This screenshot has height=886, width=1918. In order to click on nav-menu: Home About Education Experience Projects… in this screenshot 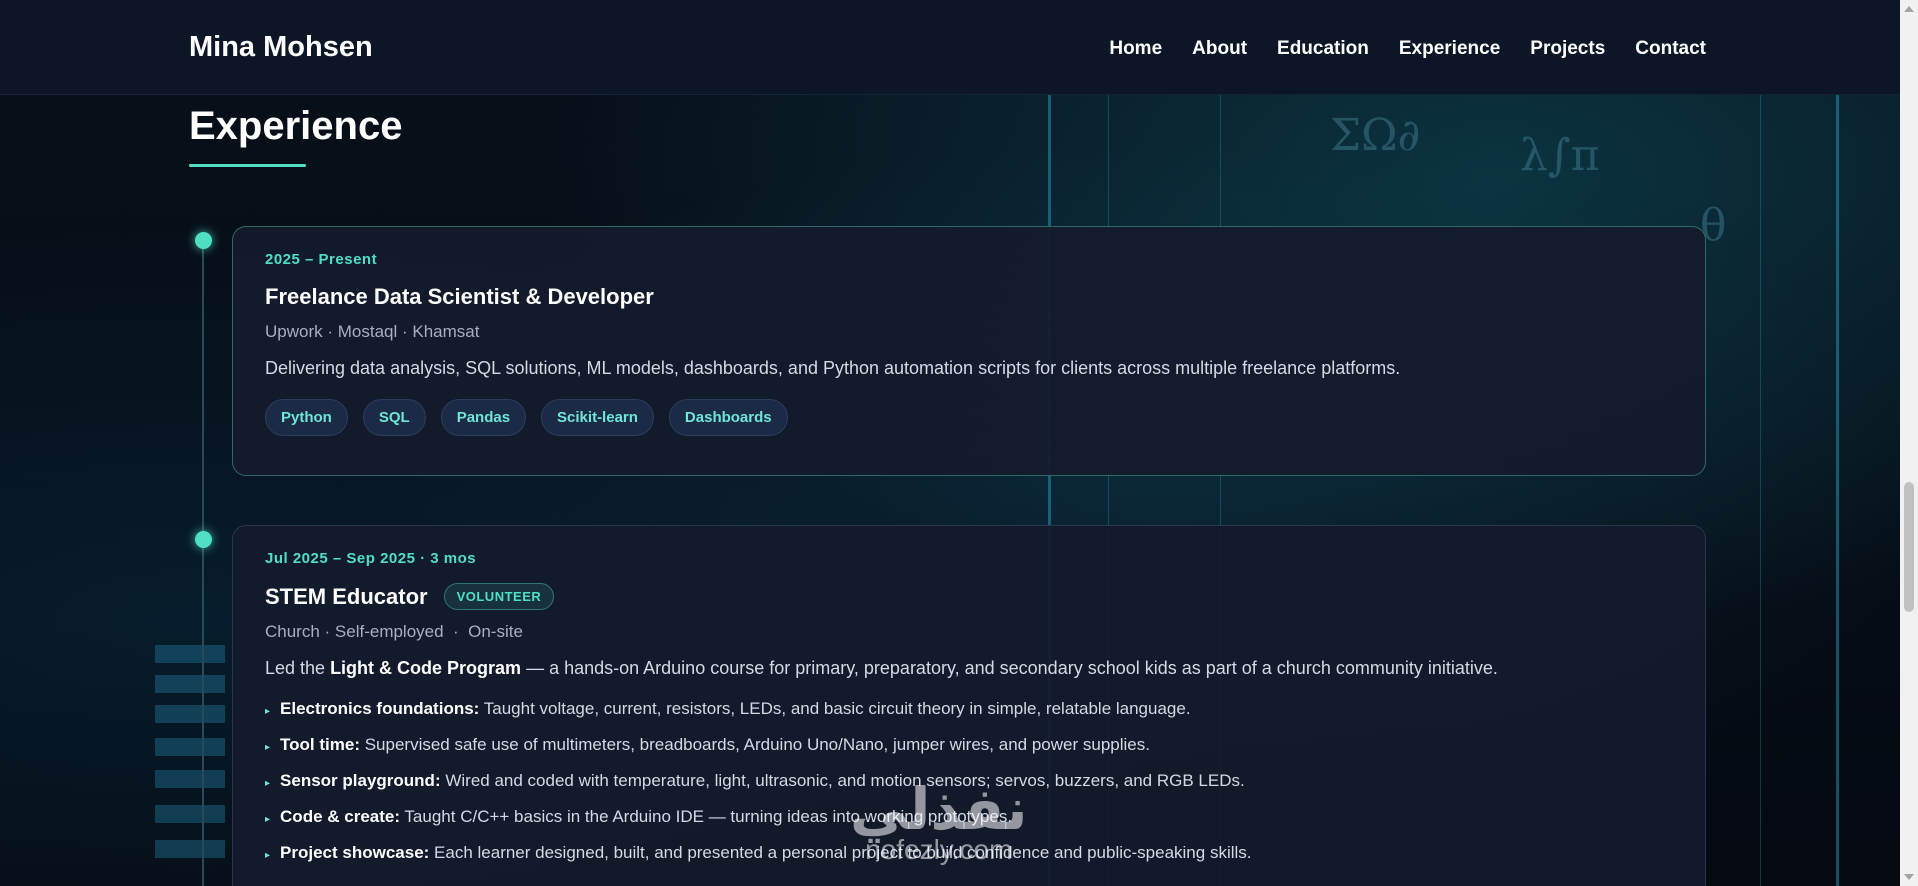, I will do `click(1407, 49)`.